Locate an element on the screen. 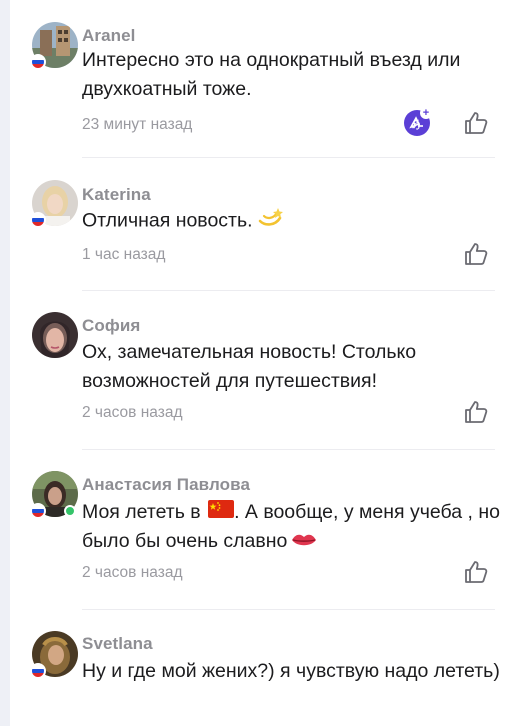 This screenshot has width=515, height=726. avatar is located at coordinates (55, 335).